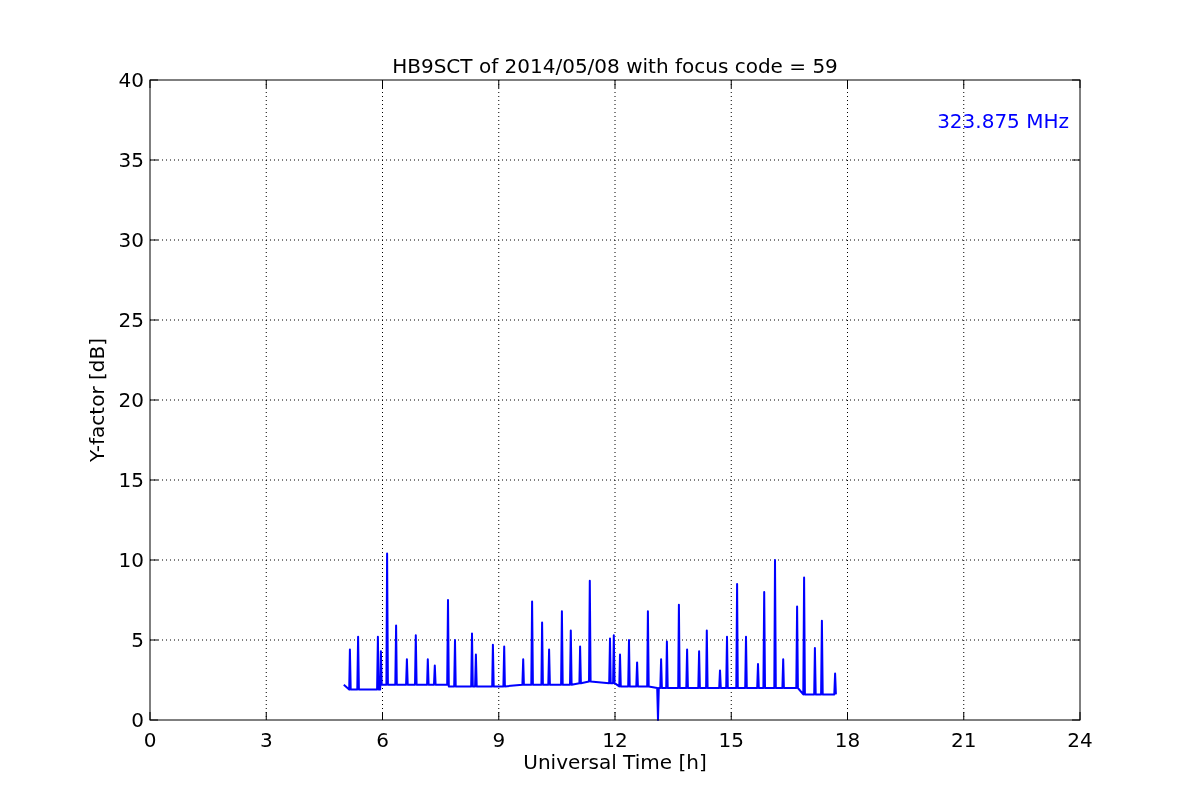 This screenshot has width=1200, height=800. Describe the element at coordinates (847, 740) in the screenshot. I see `tick-label: 18` at that location.